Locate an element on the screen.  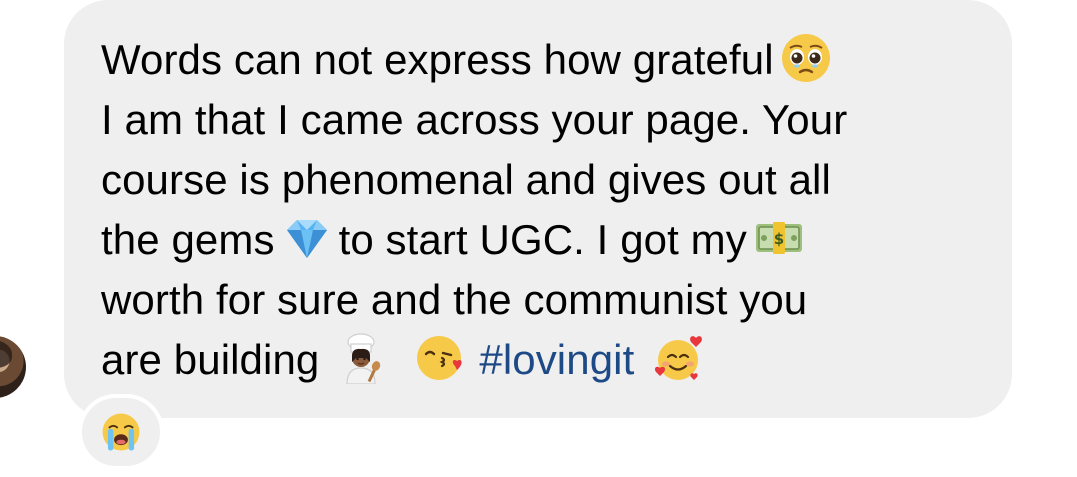
message-line-1: Words can not express how grateful is located at coordinates (541, 60).